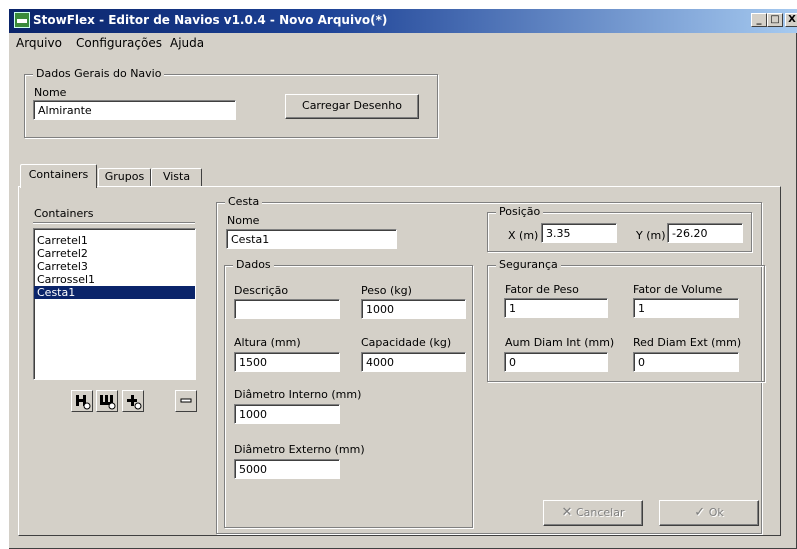 This screenshot has height=549, width=797. Describe the element at coordinates (124, 177) in the screenshot. I see `tab-grupos: Grupos` at that location.